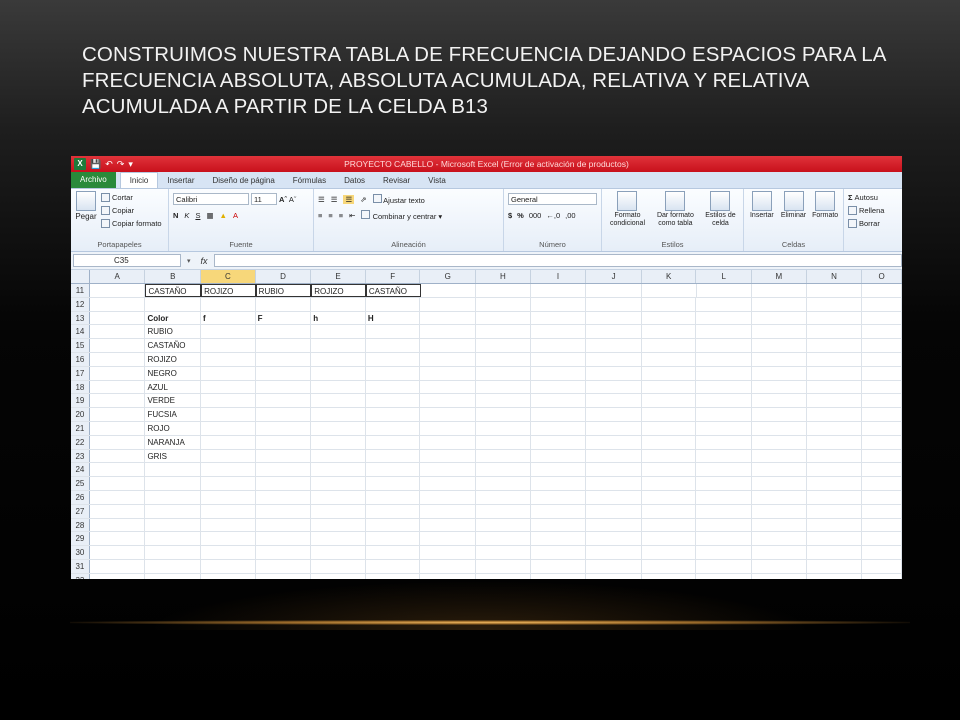 The width and height of the screenshot is (960, 720). What do you see at coordinates (535, 215) in the screenshot?
I see `thousands-icon: 000` at bounding box center [535, 215].